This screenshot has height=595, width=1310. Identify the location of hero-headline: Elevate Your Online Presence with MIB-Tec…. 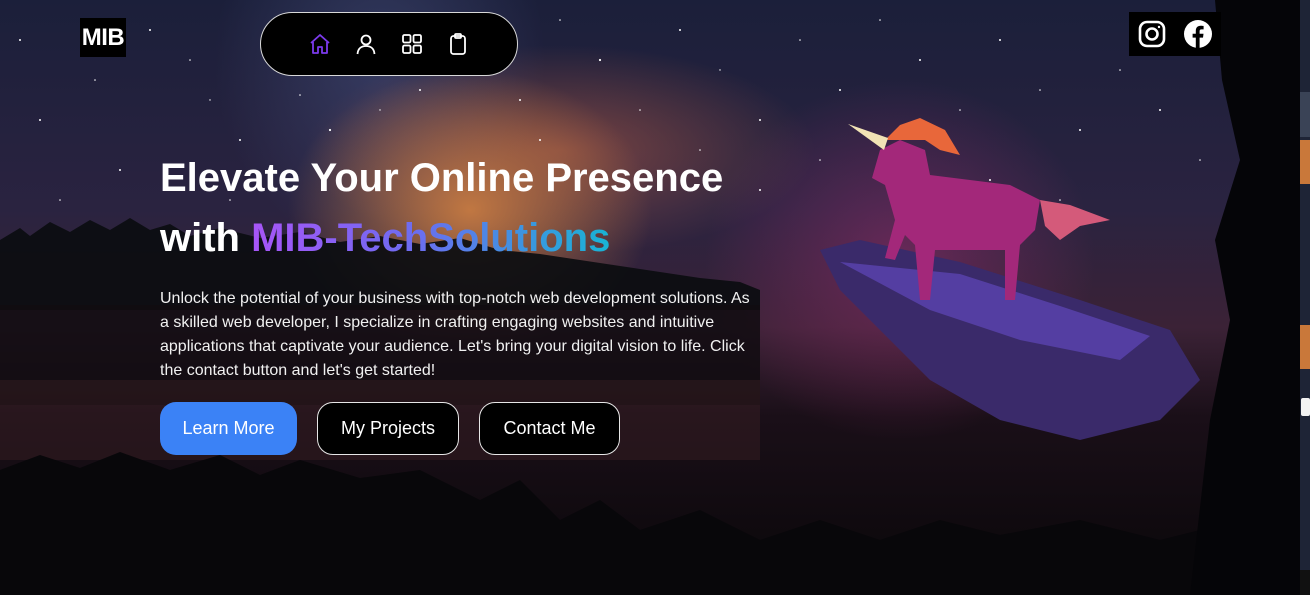
(470, 208).